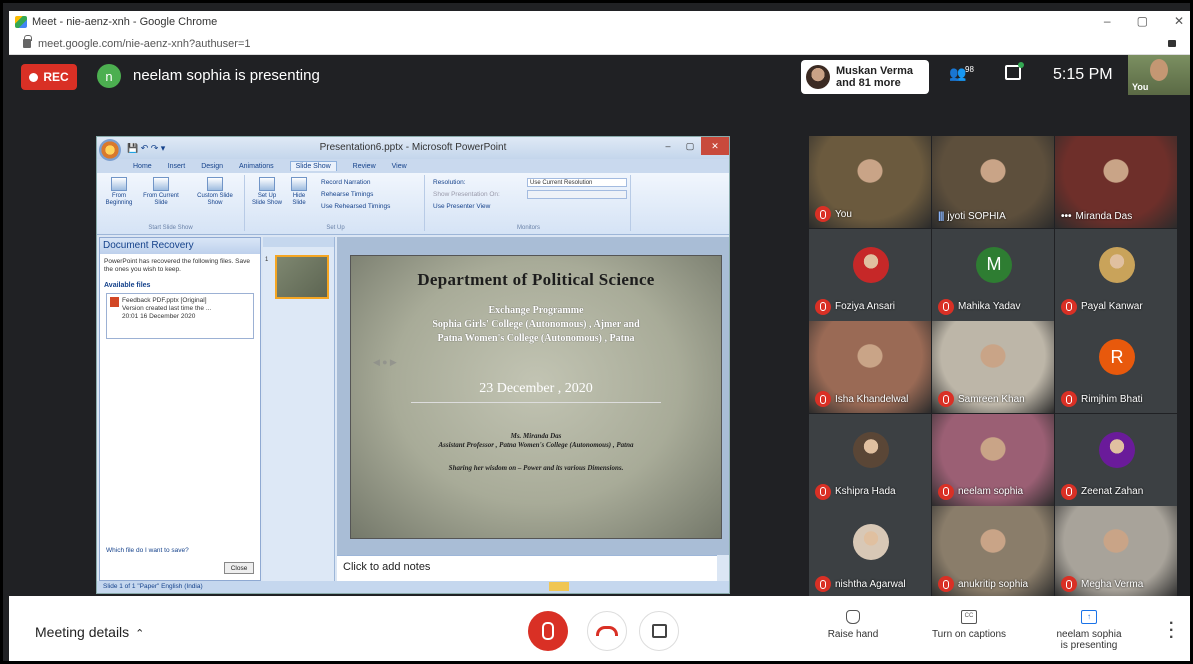 This screenshot has height=664, width=1193. Describe the element at coordinates (1066, 216) in the screenshot. I see `more-options-icon: •••` at that location.